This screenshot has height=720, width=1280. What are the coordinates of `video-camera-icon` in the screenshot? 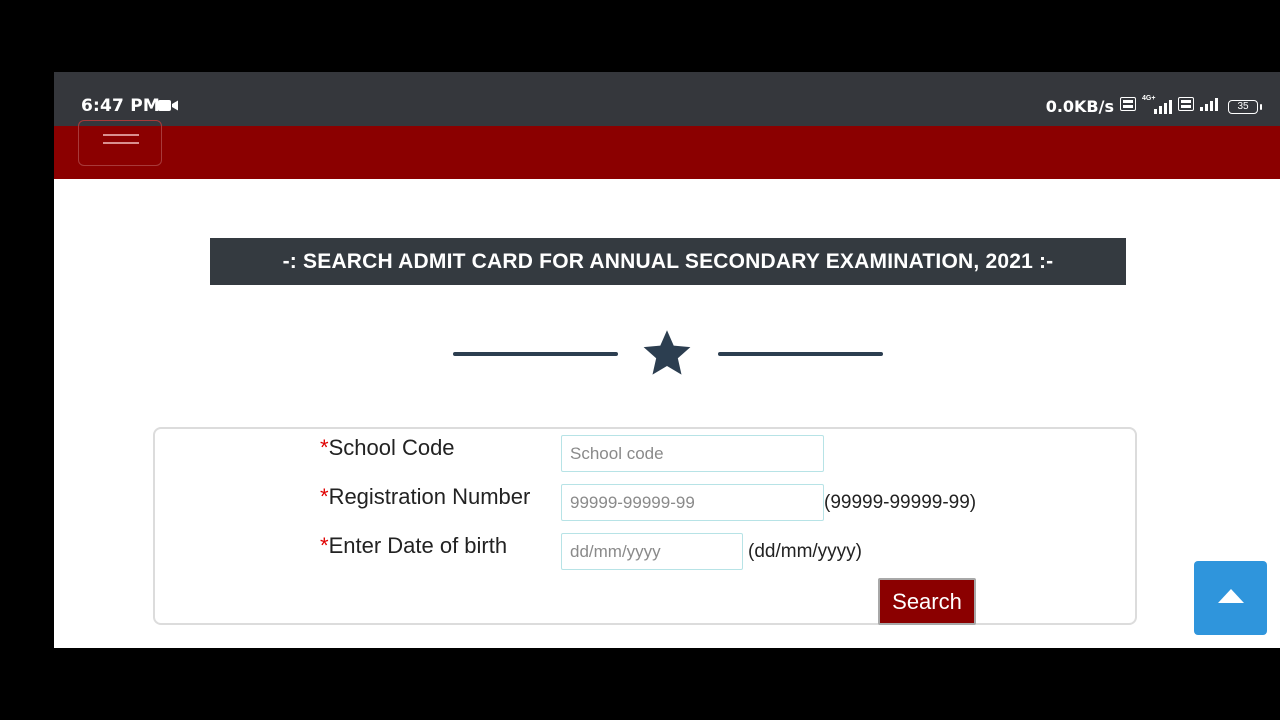 It's located at (168, 108).